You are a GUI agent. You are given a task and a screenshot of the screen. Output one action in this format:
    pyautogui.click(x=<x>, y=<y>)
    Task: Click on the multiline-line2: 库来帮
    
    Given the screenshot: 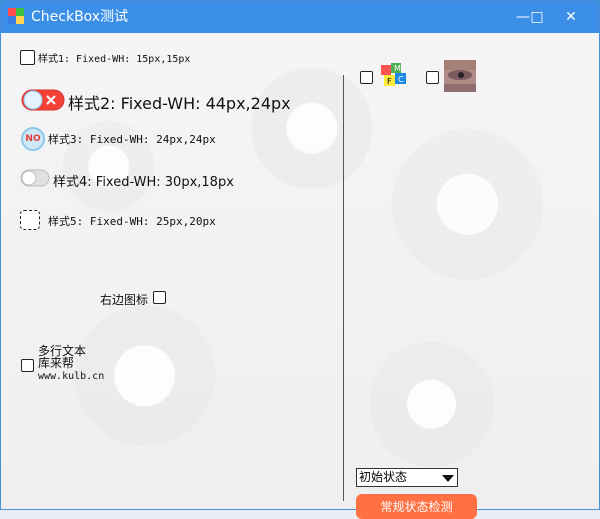 What is the action you would take?
    pyautogui.click(x=56, y=363)
    